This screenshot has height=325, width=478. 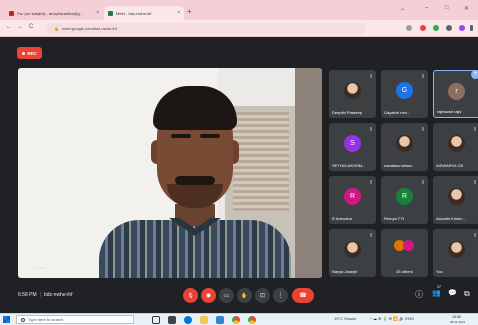 What do you see at coordinates (426, 8) in the screenshot?
I see `minimize-button: –` at bounding box center [426, 8].